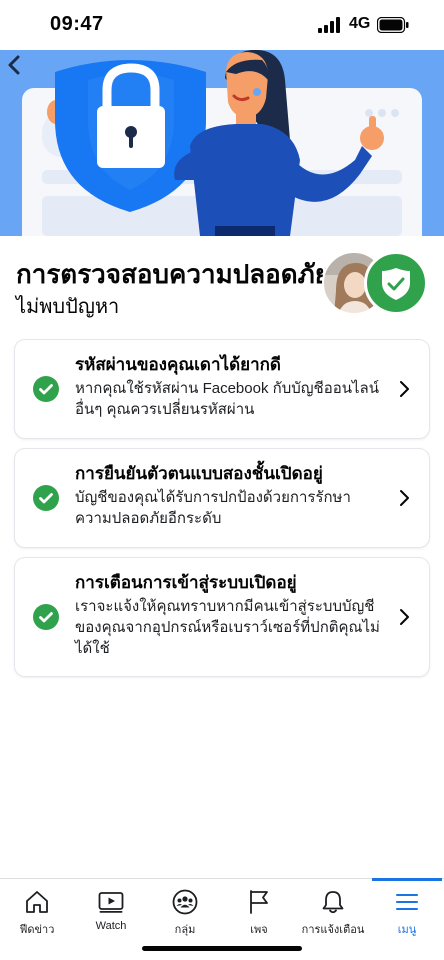 The width and height of the screenshot is (444, 960). Describe the element at coordinates (68, 307) in the screenshot. I see `page-subtitle: ไม่พบปัญหา` at that location.